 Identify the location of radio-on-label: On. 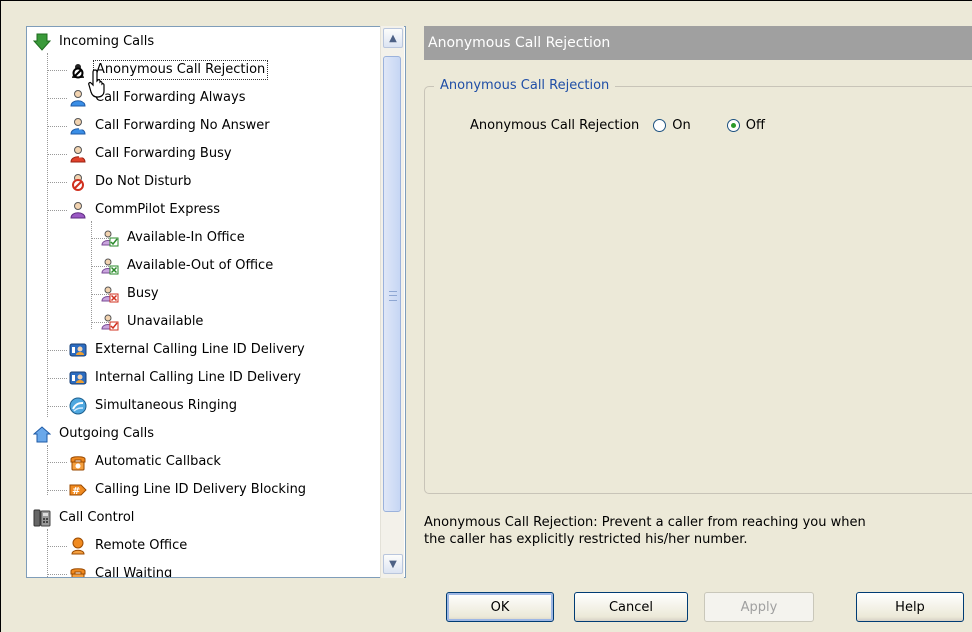
(681, 125).